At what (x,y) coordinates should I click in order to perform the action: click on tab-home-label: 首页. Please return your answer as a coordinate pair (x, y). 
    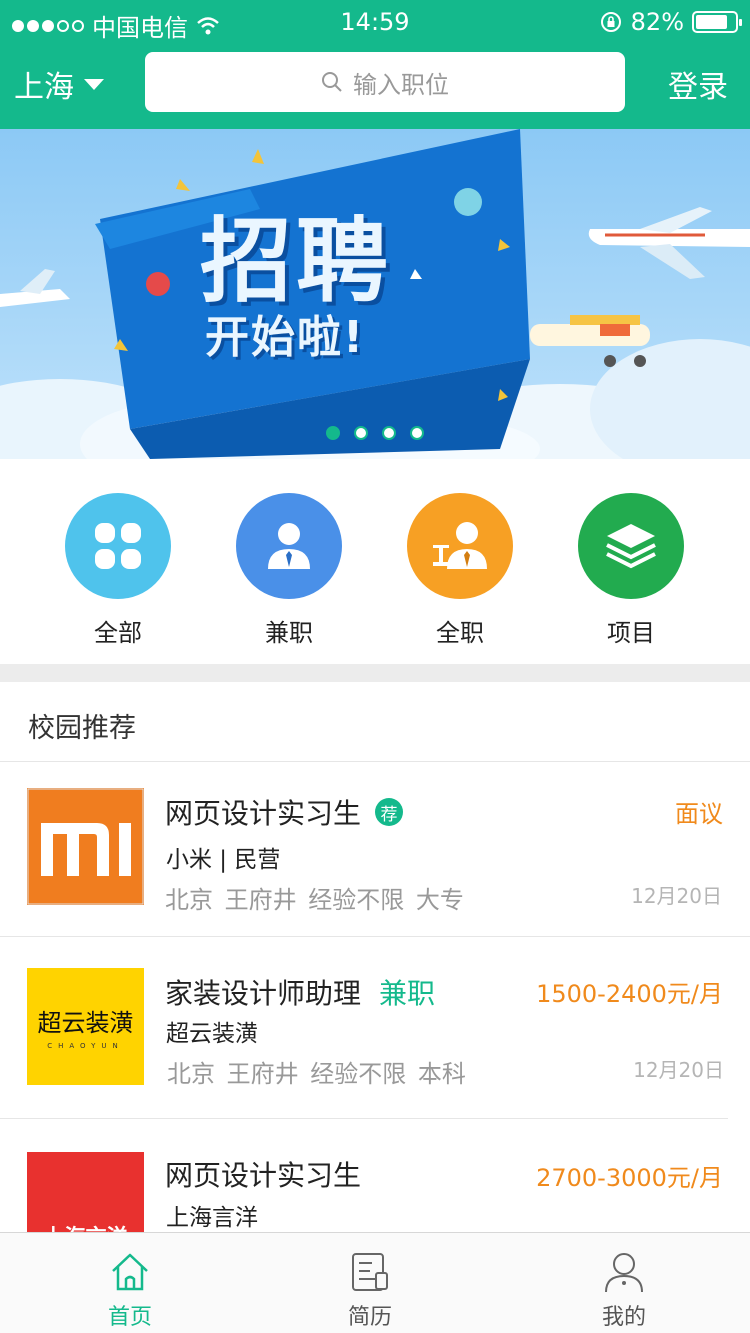
    Looking at the image, I should click on (129, 1317).